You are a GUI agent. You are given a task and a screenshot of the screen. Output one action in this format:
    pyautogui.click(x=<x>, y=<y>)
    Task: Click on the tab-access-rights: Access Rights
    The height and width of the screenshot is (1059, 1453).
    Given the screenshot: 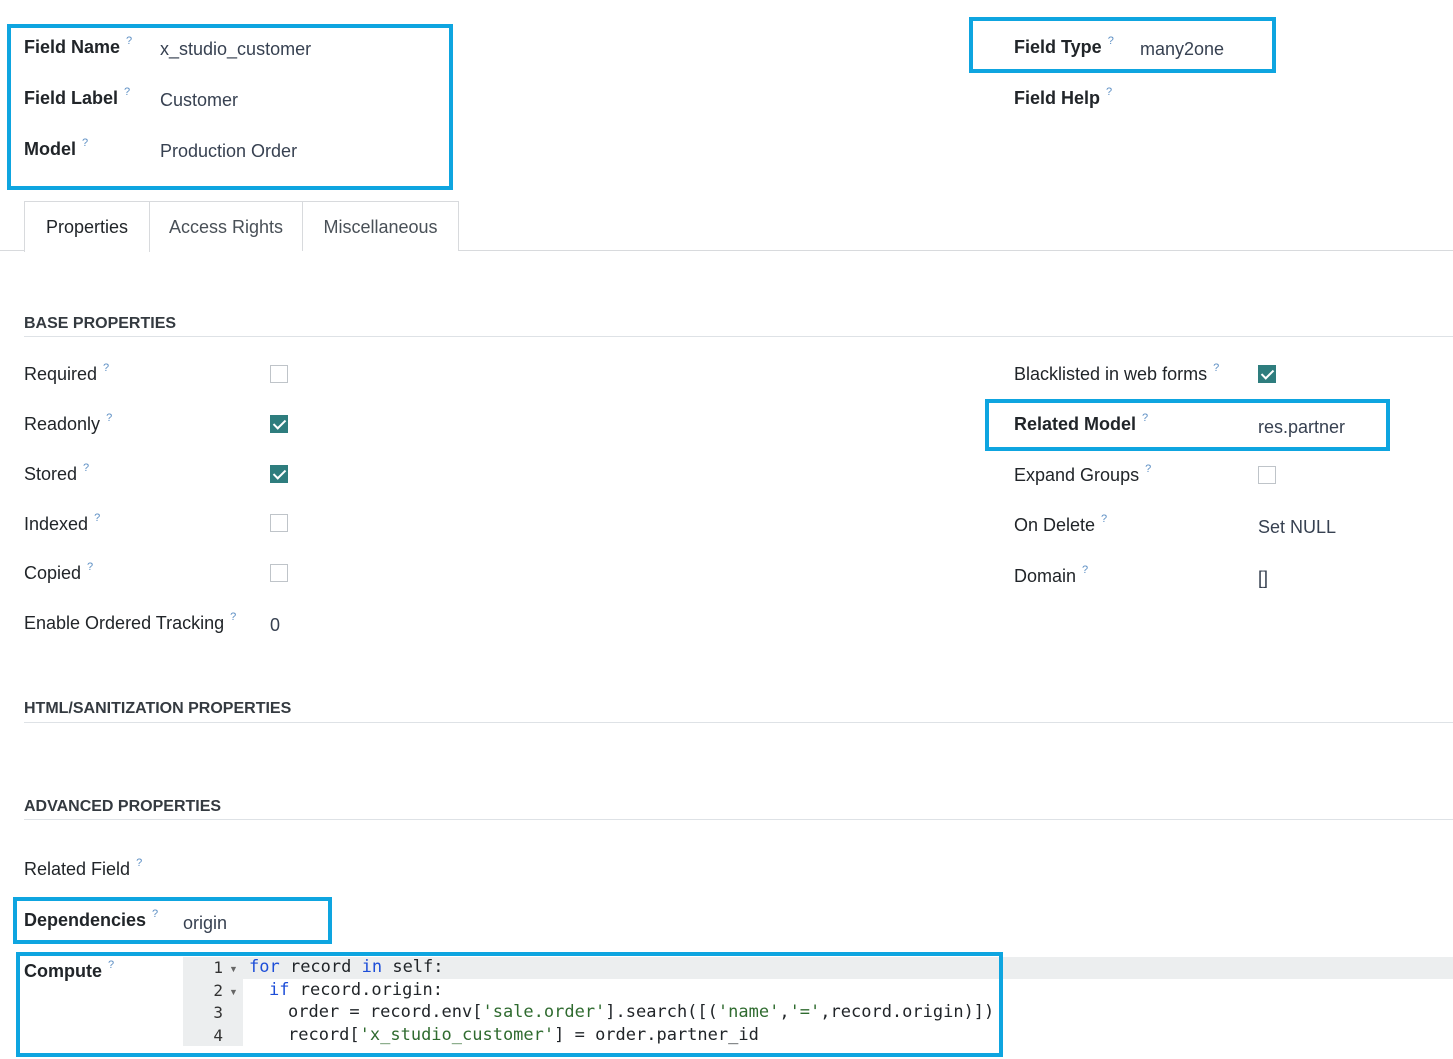 What is the action you would take?
    pyautogui.click(x=226, y=226)
    